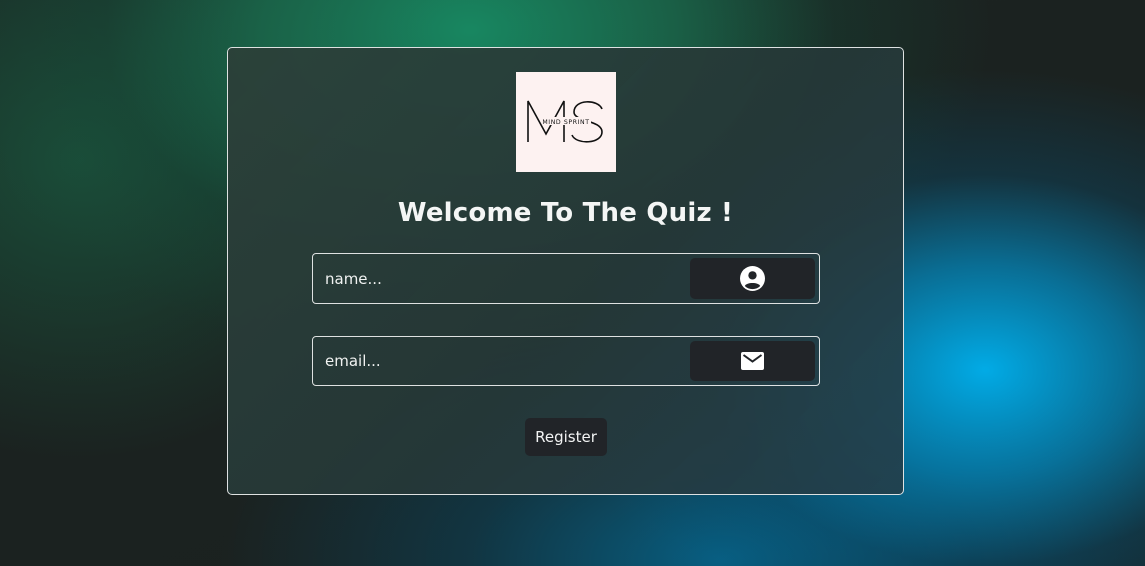 The image size is (1145, 566). I want to click on name-field, so click(566, 278).